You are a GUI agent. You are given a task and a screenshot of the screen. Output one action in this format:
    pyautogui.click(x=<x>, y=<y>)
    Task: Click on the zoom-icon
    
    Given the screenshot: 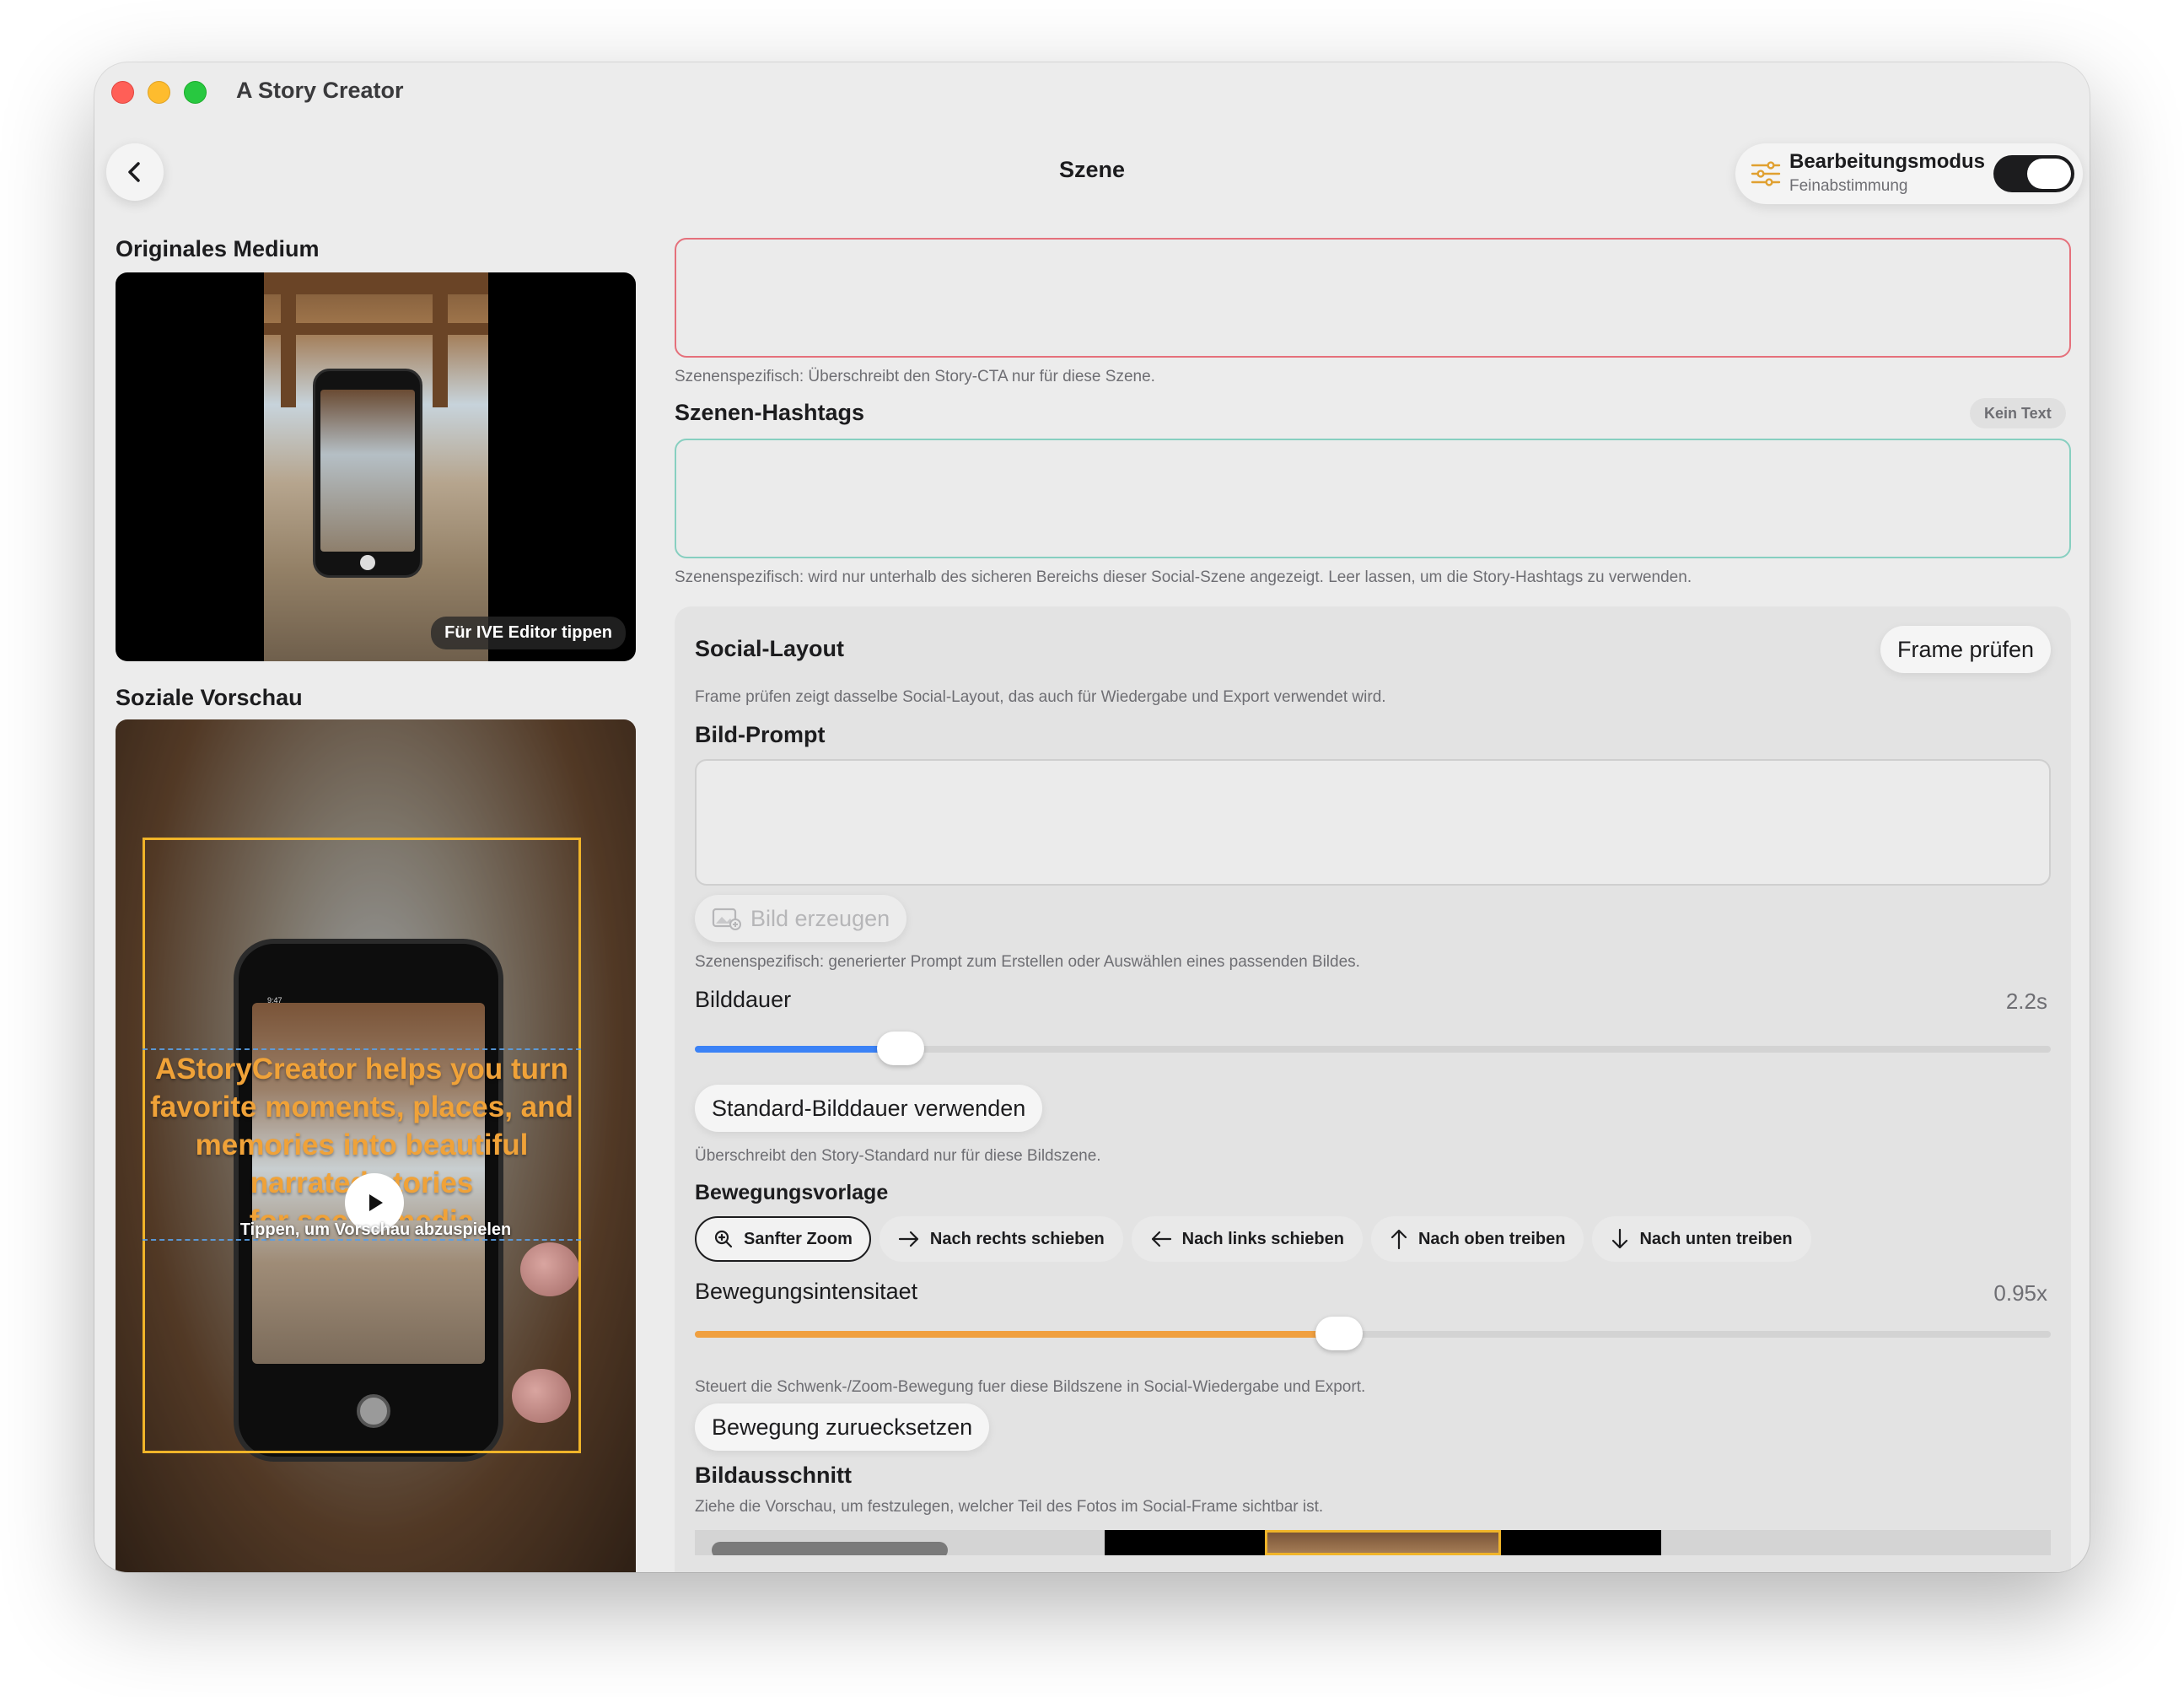 What is the action you would take?
    pyautogui.click(x=724, y=1239)
    